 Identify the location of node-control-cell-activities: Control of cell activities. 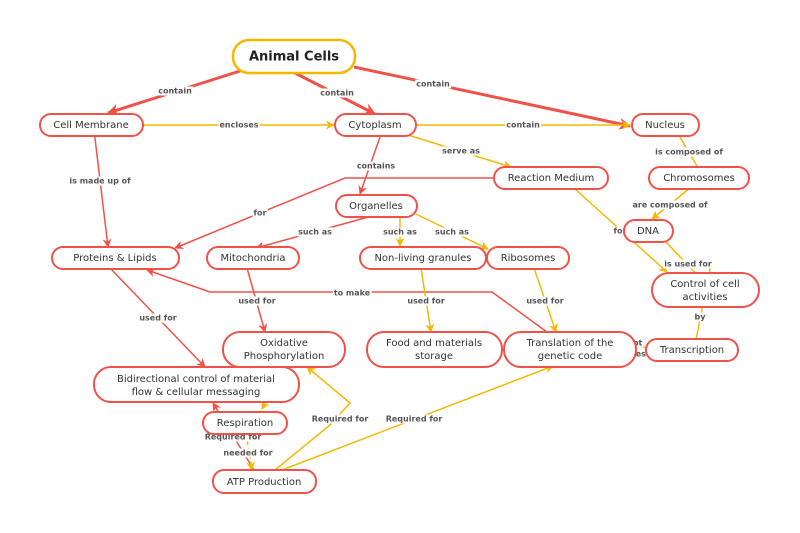
(705, 290).